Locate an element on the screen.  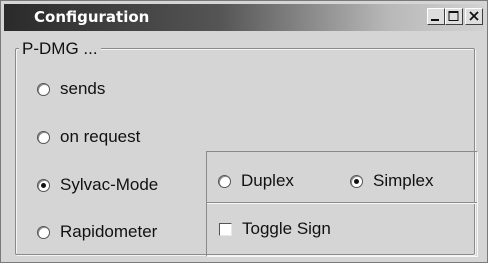
radio-label: sends is located at coordinates (83, 88).